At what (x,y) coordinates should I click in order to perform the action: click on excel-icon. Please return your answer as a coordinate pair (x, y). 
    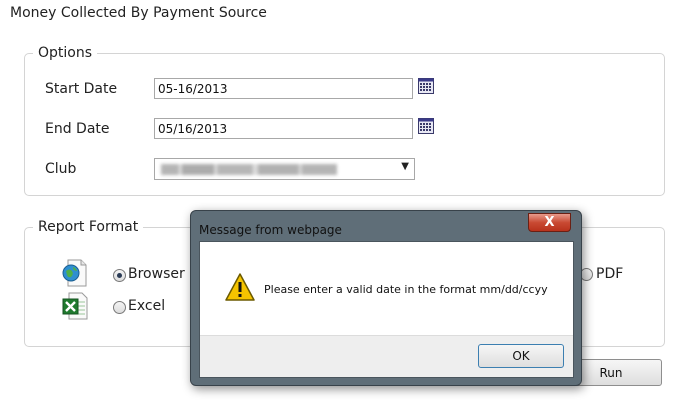
    Looking at the image, I should click on (75, 306).